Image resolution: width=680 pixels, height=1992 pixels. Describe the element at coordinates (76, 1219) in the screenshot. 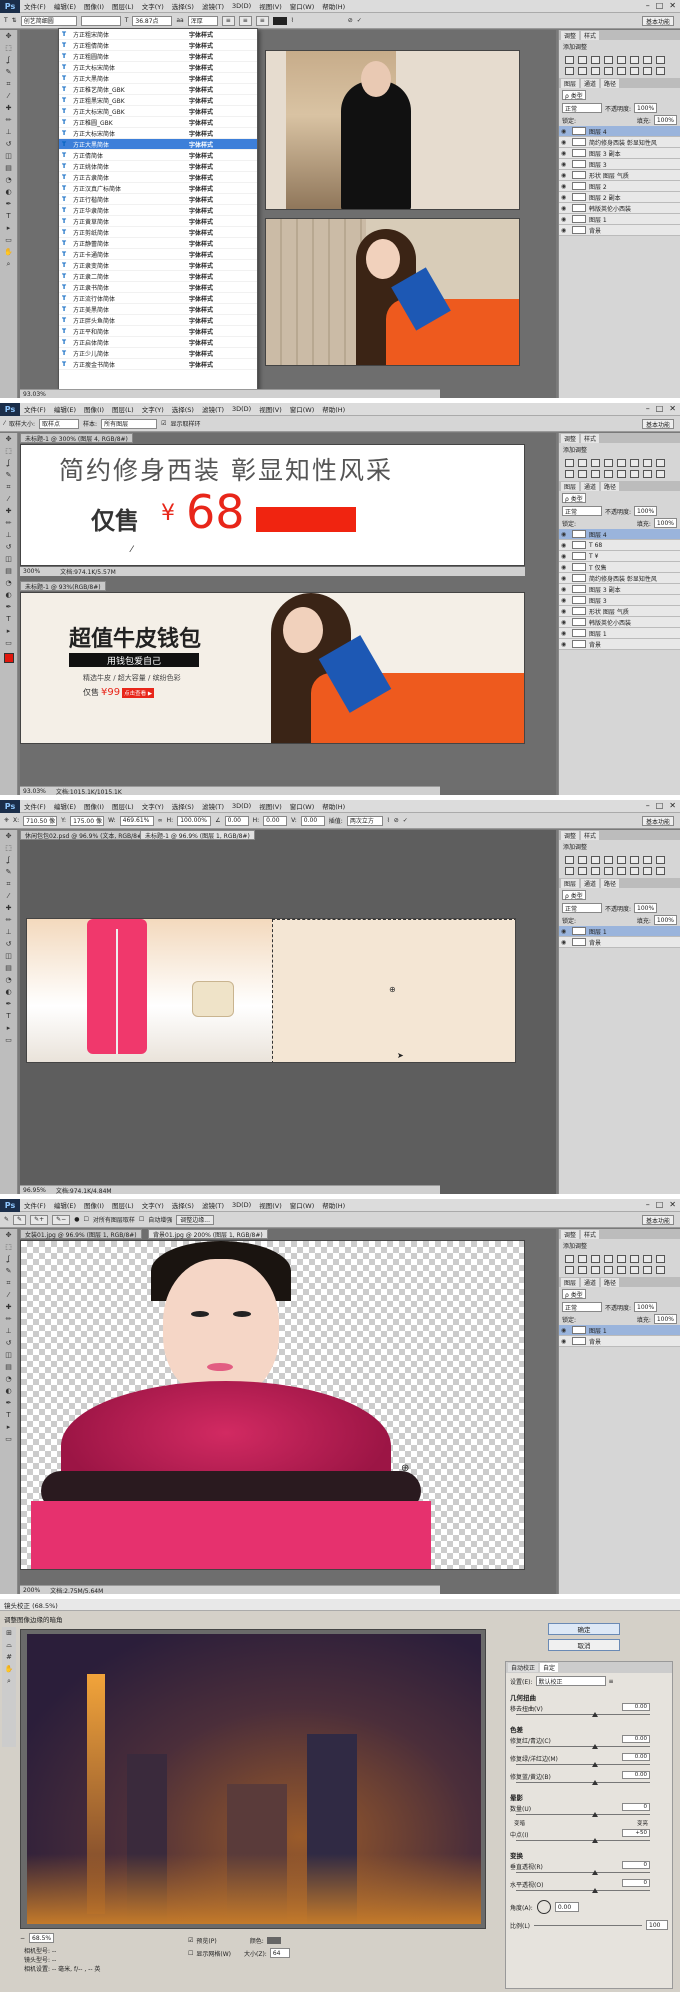

I see `brush-size-icon: ●` at that location.